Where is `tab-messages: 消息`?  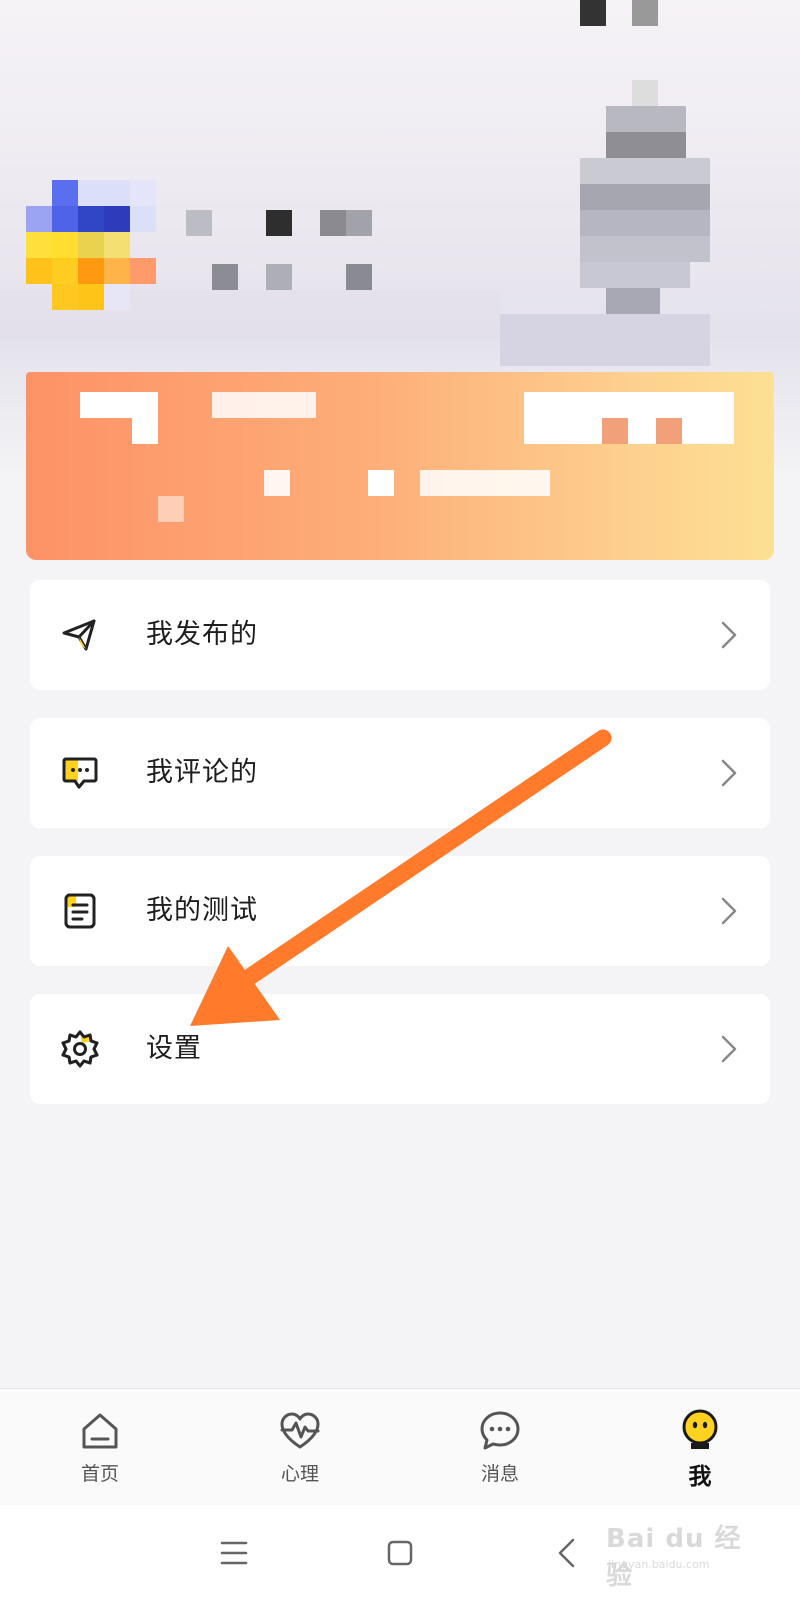 tab-messages: 消息 is located at coordinates (500, 1447).